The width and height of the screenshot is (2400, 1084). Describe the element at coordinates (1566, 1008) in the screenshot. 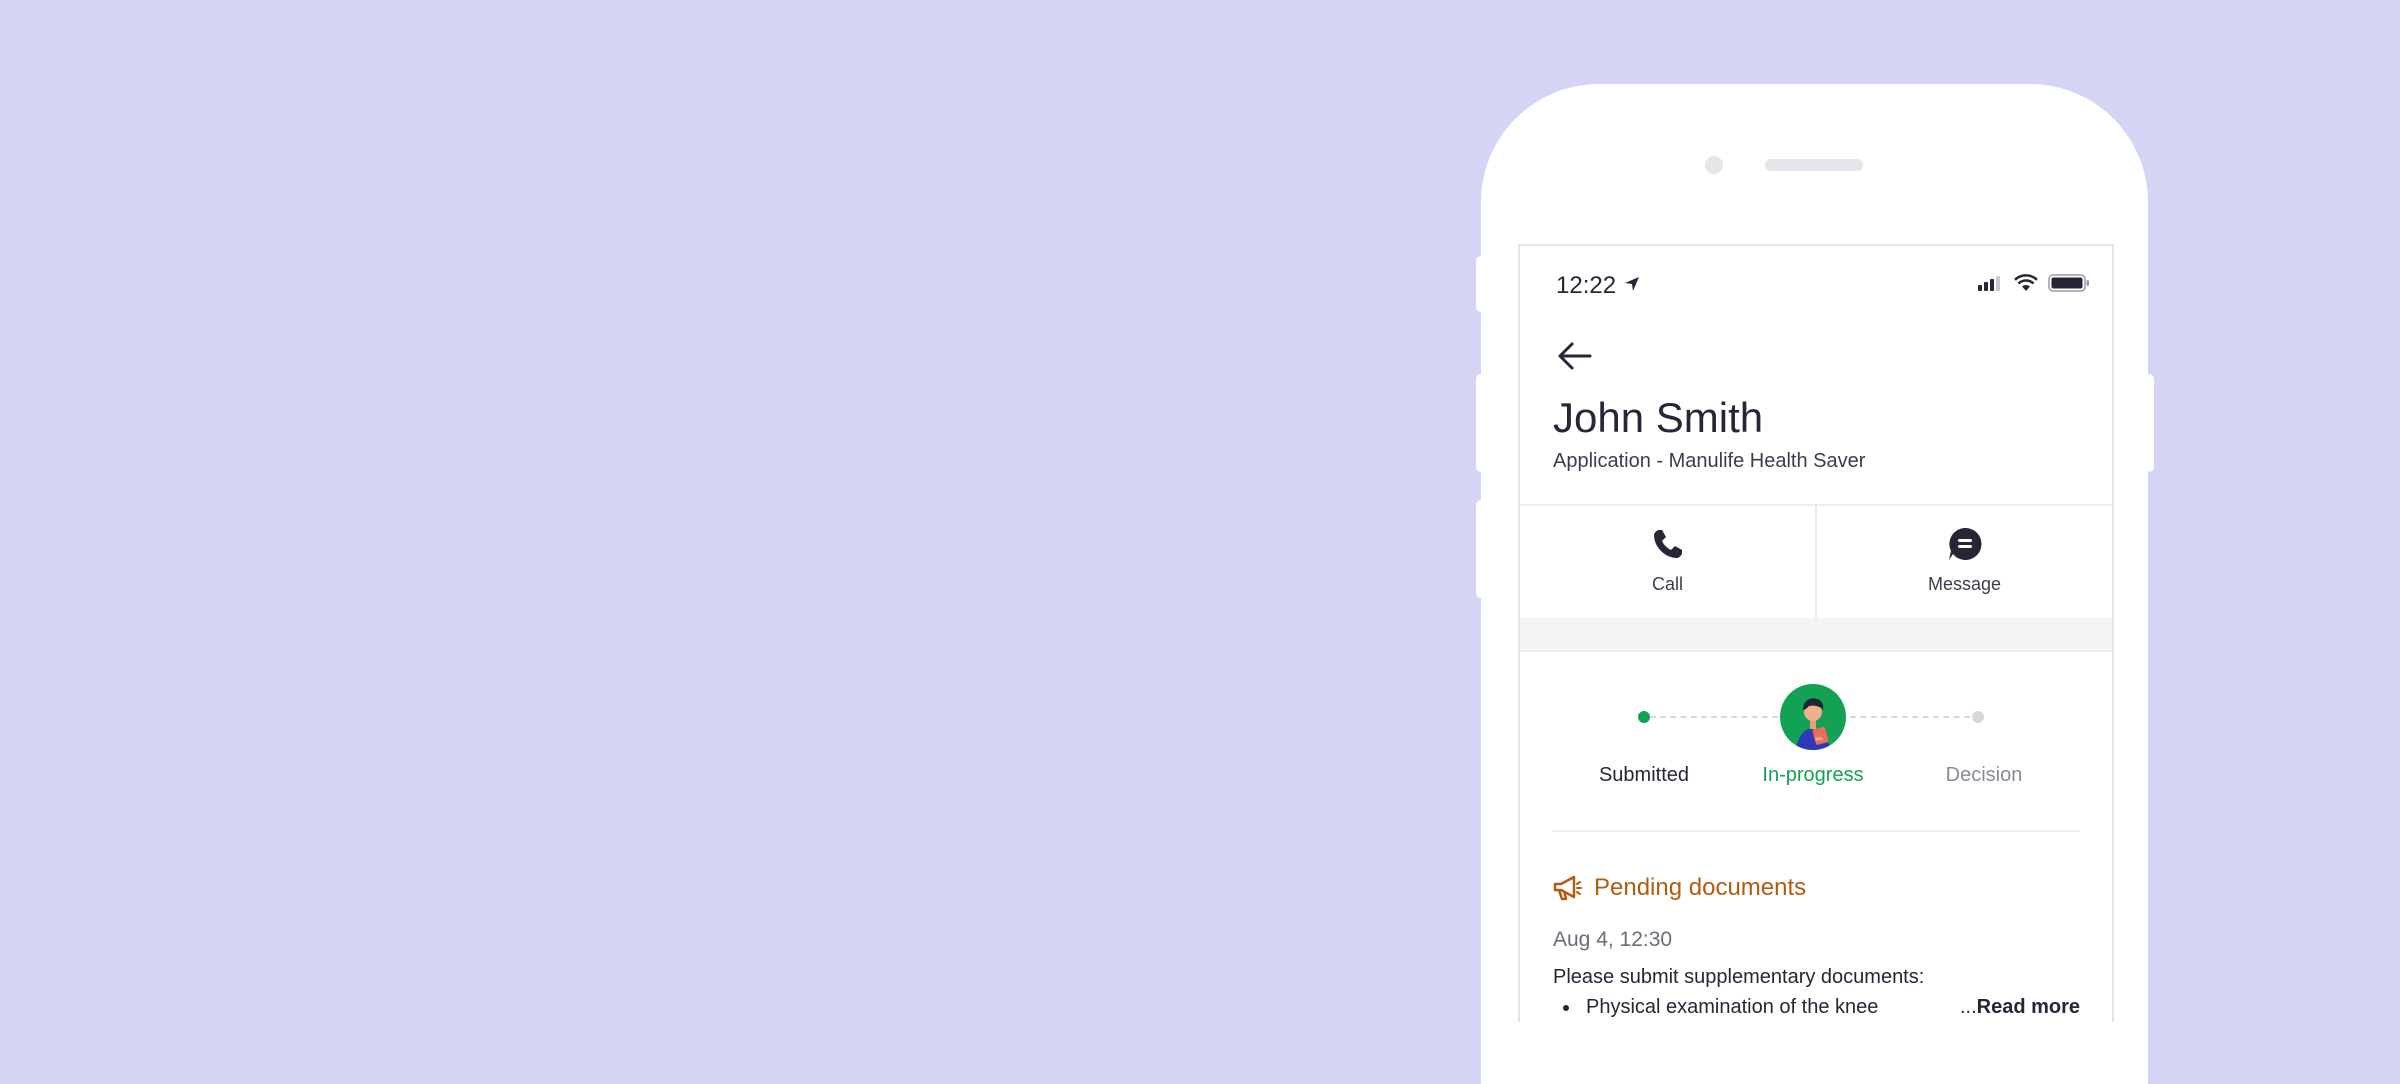

I see `bullet-point` at that location.